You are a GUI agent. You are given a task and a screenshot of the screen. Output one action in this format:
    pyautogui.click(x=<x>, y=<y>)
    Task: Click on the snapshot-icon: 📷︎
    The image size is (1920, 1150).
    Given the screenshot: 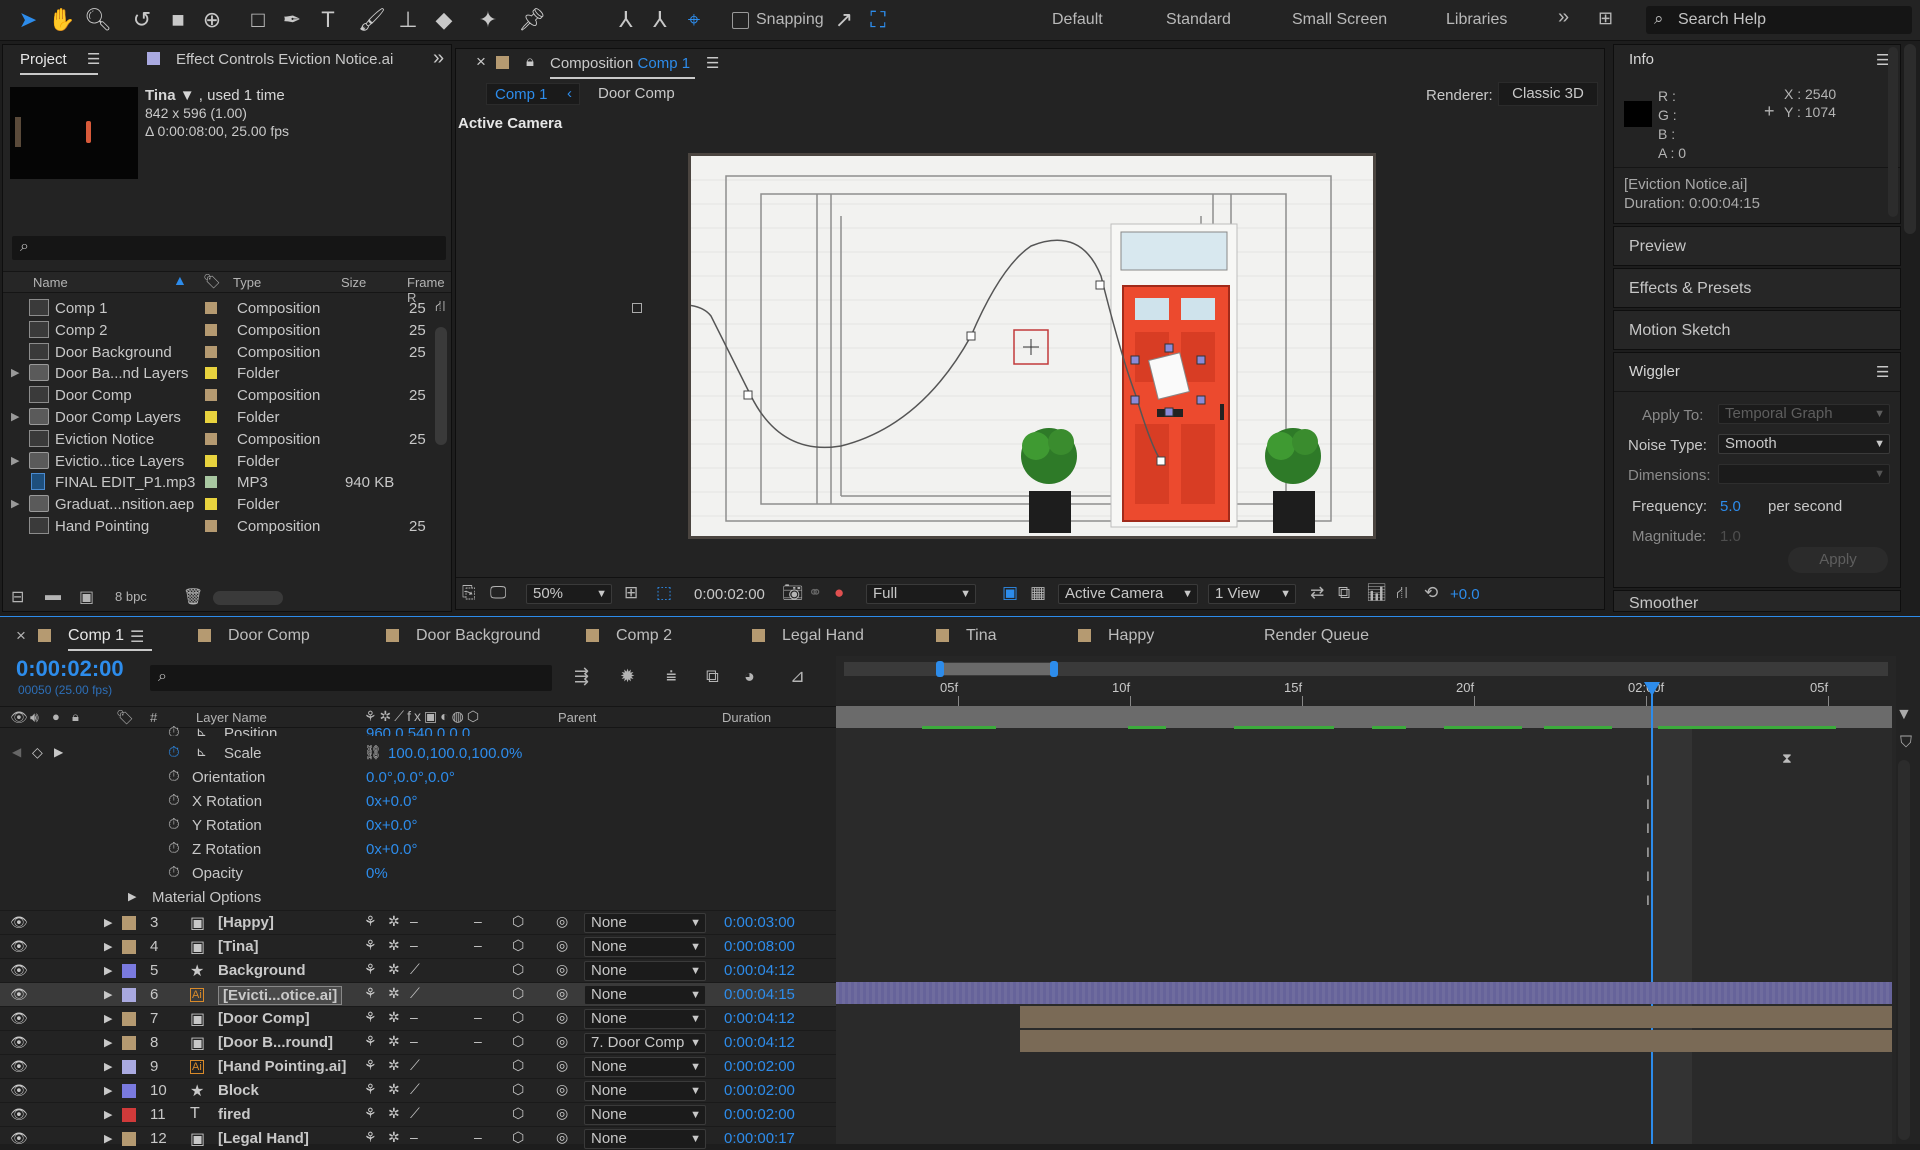 What is the action you would take?
    pyautogui.click(x=793, y=593)
    